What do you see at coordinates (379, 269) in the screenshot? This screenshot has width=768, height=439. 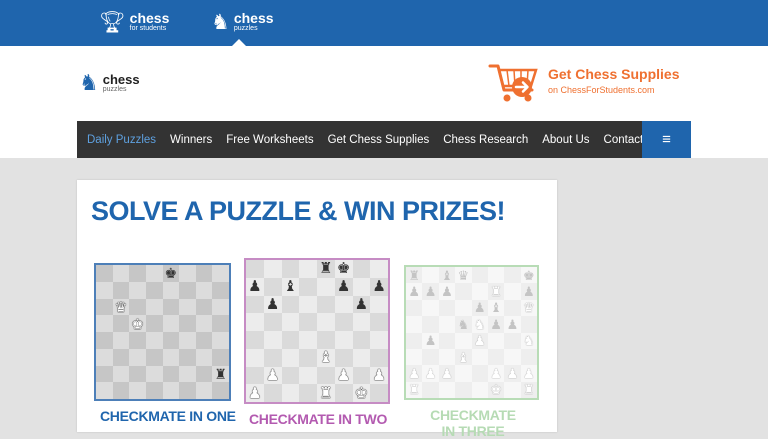 I see `board-square-h8` at bounding box center [379, 269].